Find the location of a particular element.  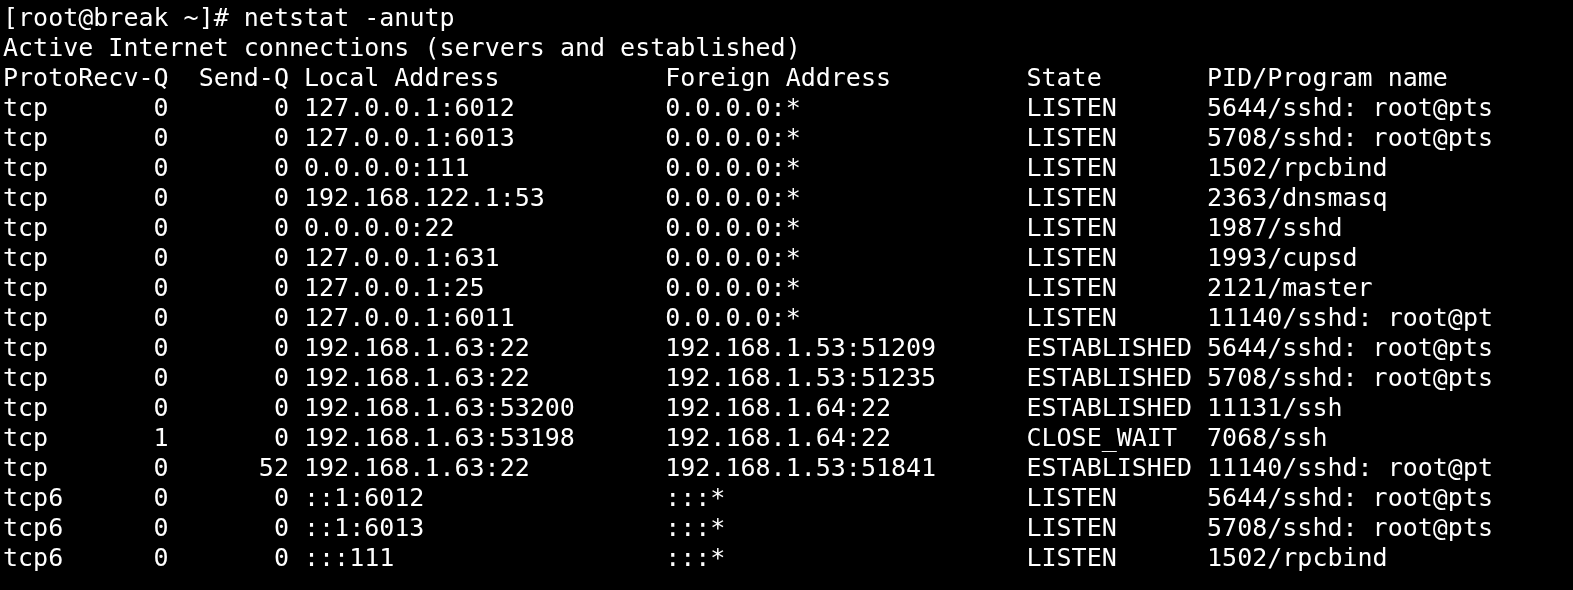

column-header: PID/Program name is located at coordinates (1327, 78).